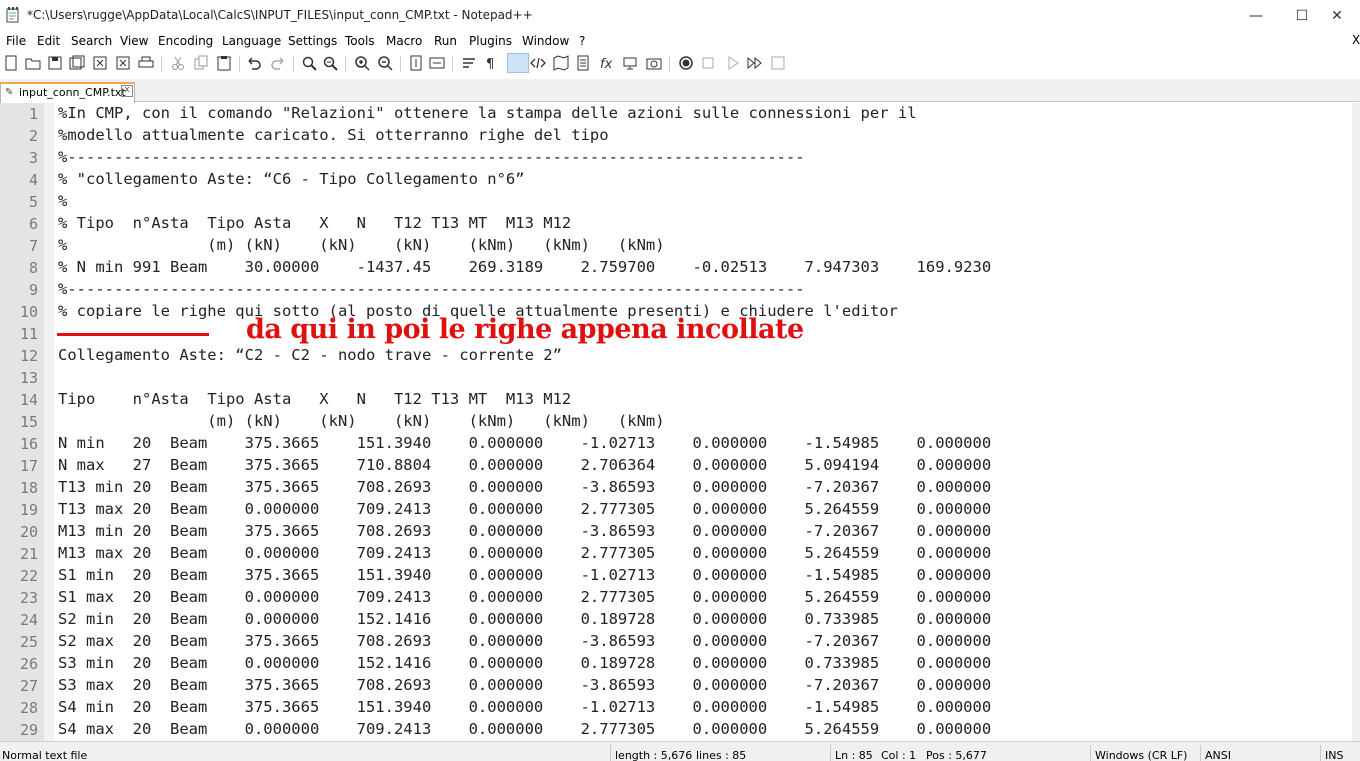 This screenshot has width=1360, height=761. I want to click on line-number: 26, so click(28, 664).